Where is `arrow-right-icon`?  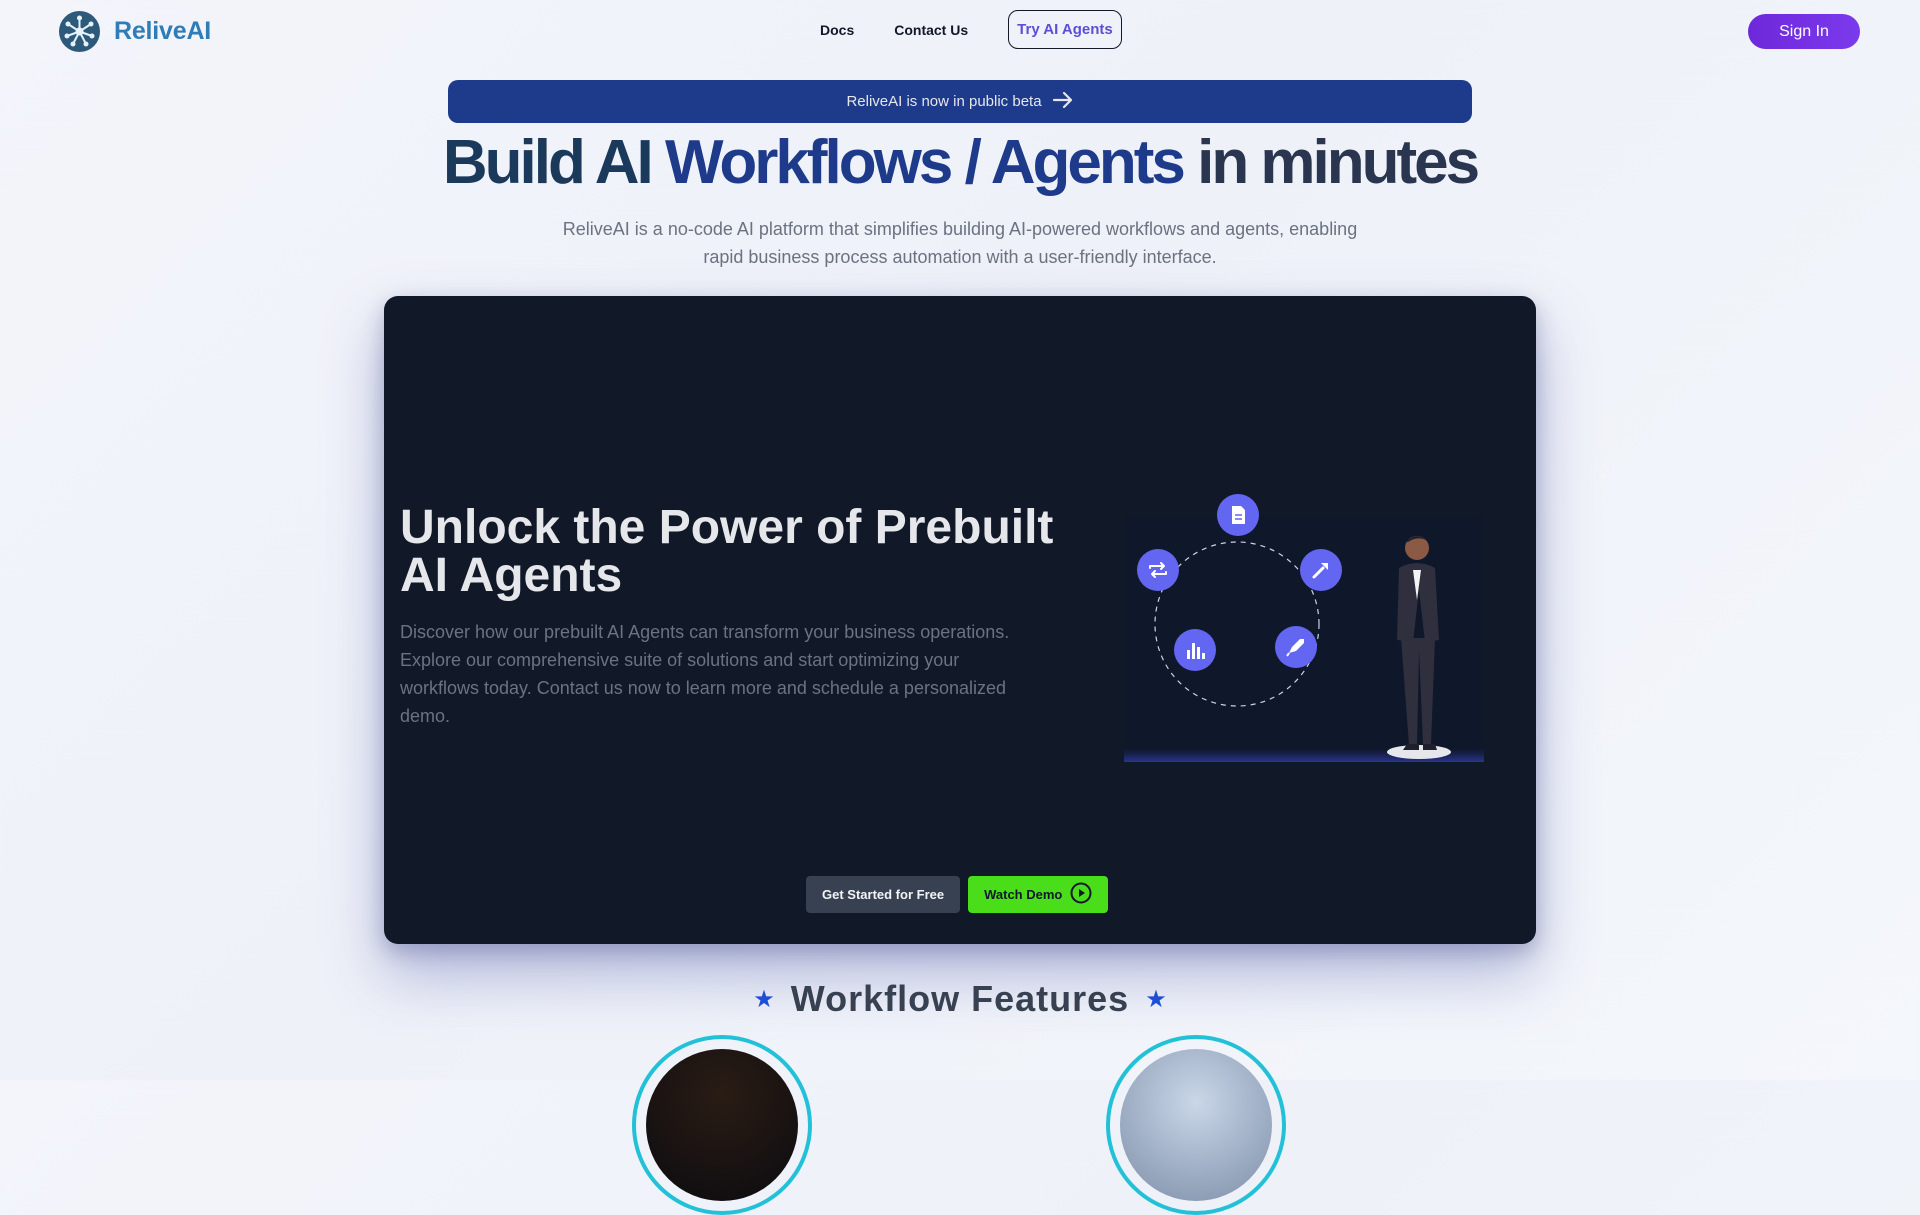 arrow-right-icon is located at coordinates (1063, 102).